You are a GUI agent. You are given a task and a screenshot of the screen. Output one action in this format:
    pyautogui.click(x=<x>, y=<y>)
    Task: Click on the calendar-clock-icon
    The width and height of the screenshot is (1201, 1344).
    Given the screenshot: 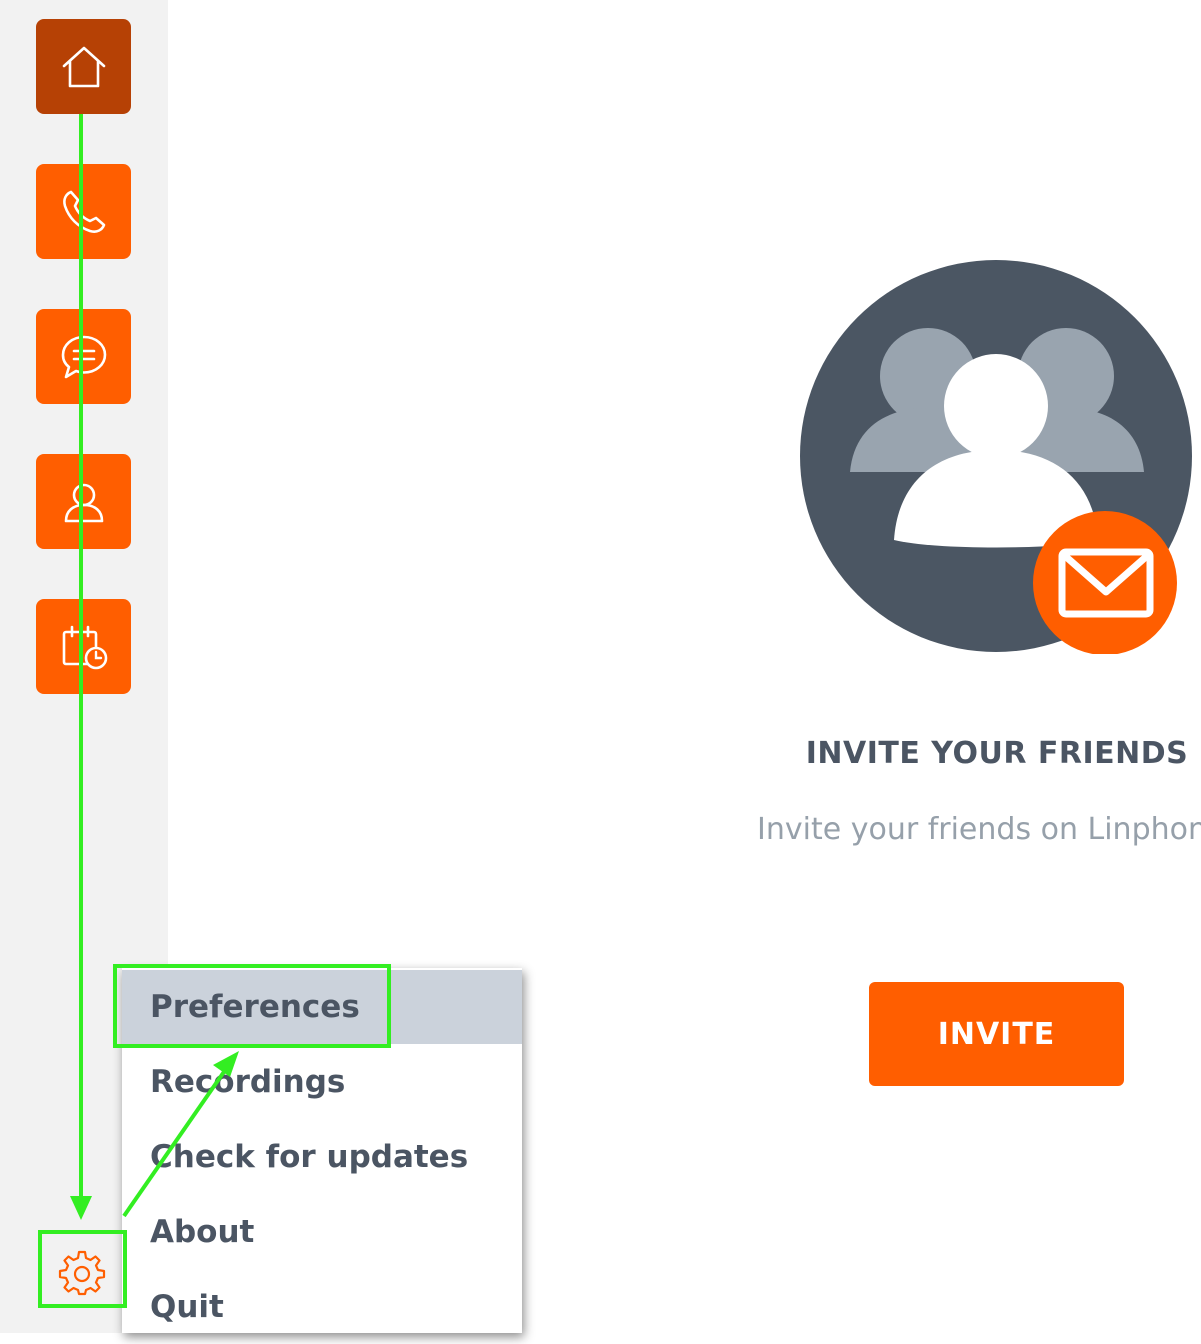 What is the action you would take?
    pyautogui.click(x=84, y=647)
    